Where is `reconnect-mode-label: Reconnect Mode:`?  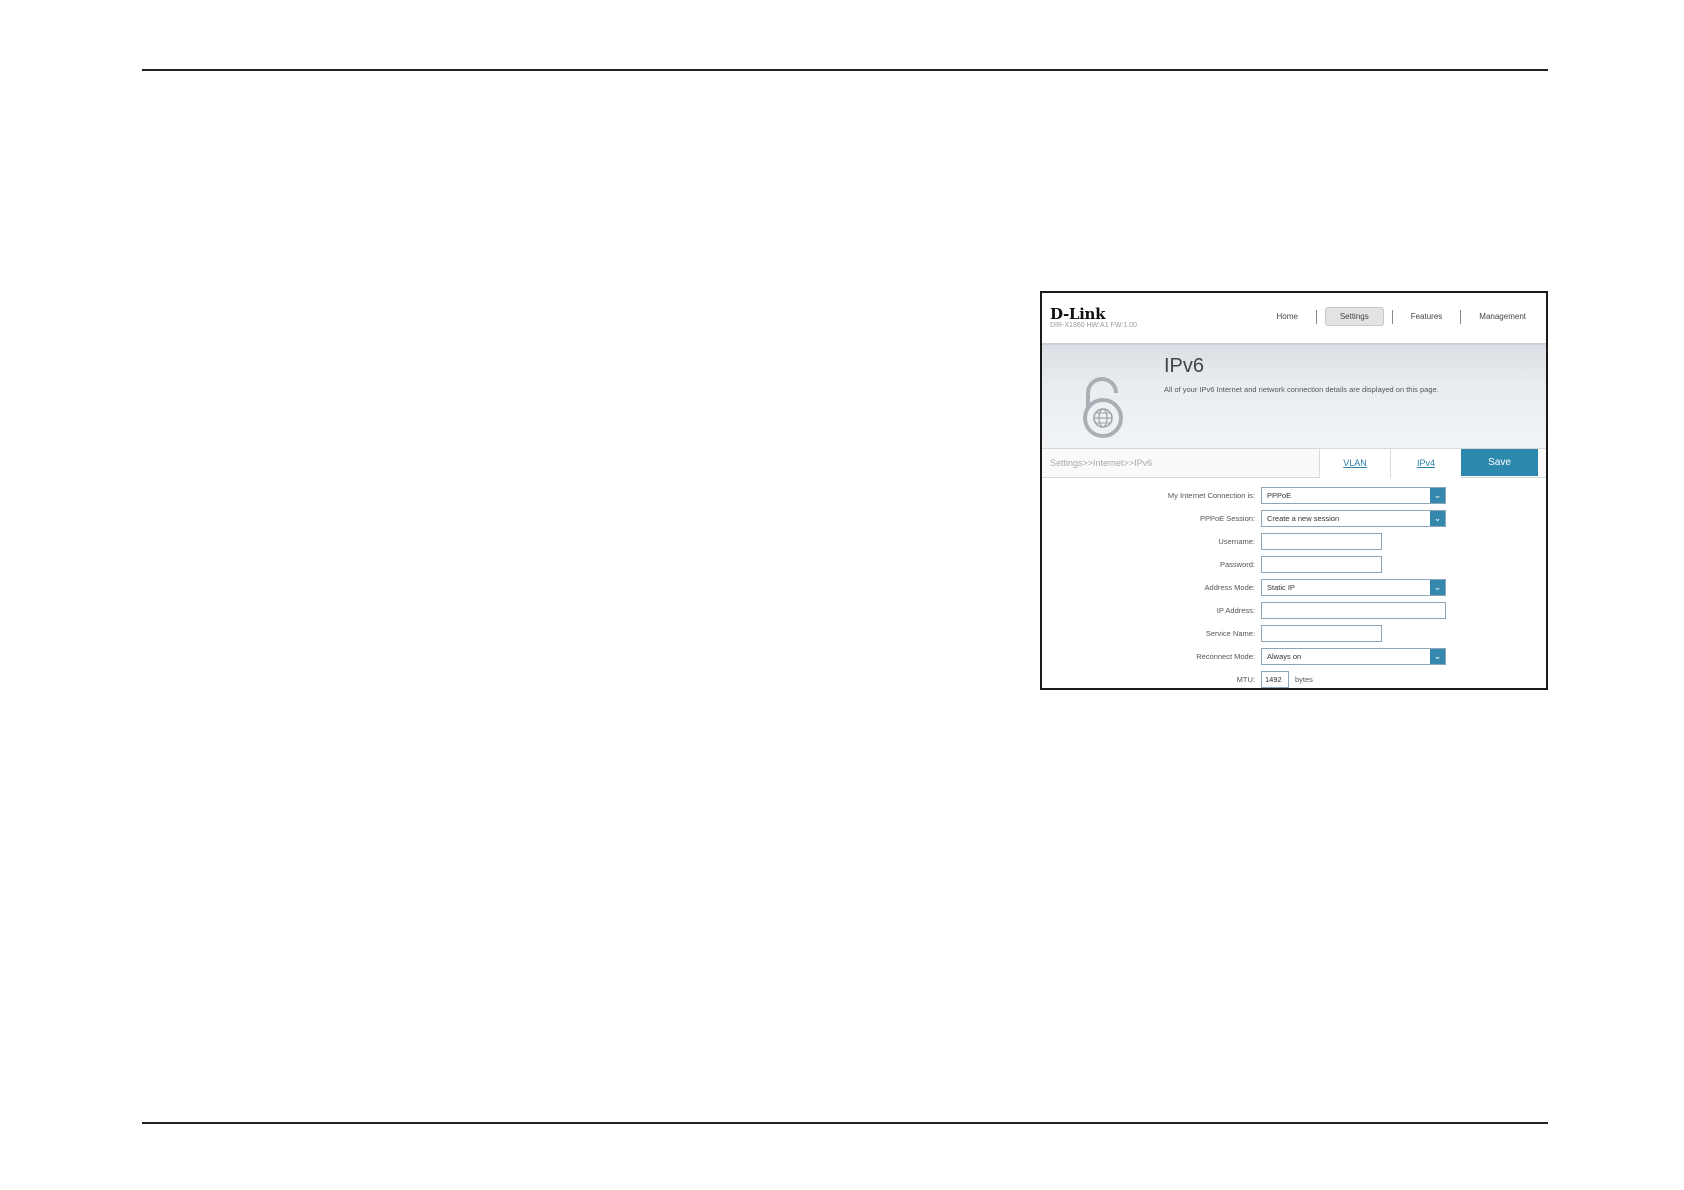
reconnect-mode-label: Reconnect Mode: is located at coordinates (1225, 656).